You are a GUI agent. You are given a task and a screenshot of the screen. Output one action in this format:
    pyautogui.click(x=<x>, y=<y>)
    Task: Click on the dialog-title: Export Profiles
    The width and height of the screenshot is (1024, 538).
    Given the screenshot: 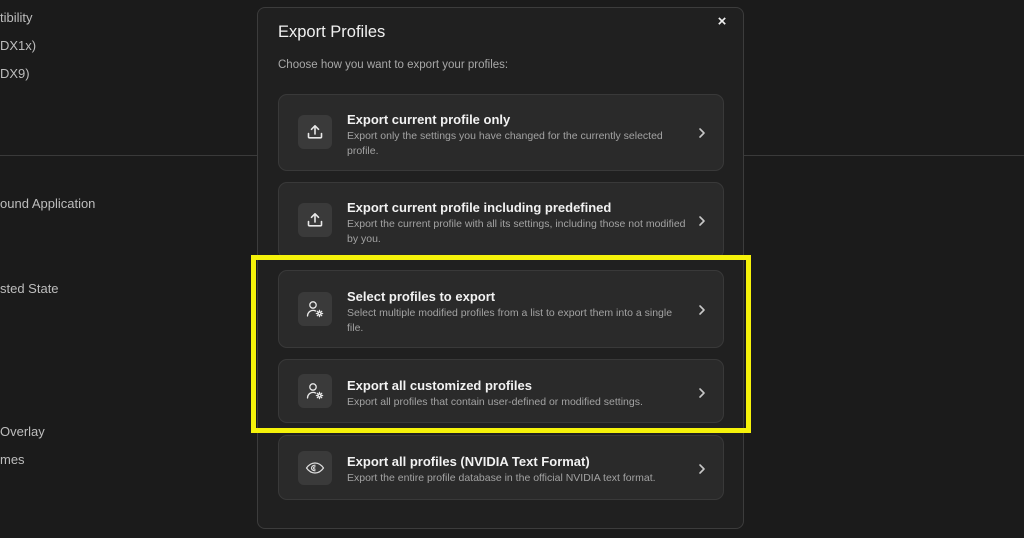 What is the action you would take?
    pyautogui.click(x=332, y=32)
    